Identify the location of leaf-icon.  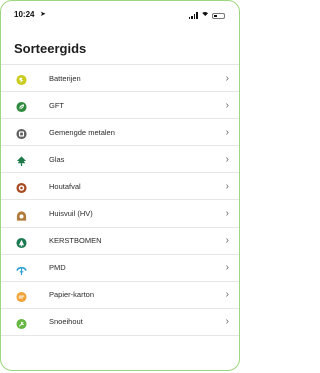
(21, 106).